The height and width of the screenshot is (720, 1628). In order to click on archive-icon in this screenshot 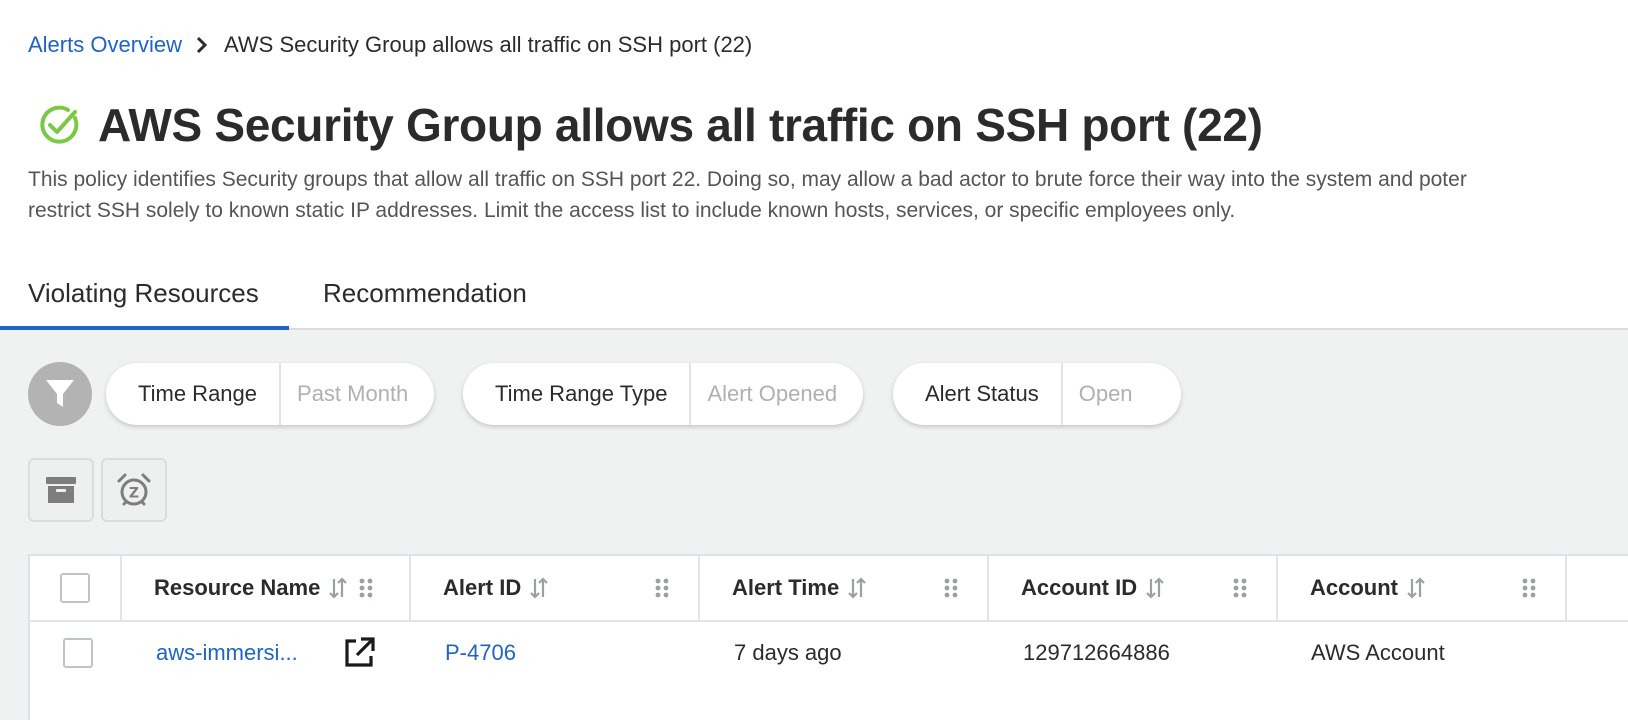, I will do `click(61, 490)`.